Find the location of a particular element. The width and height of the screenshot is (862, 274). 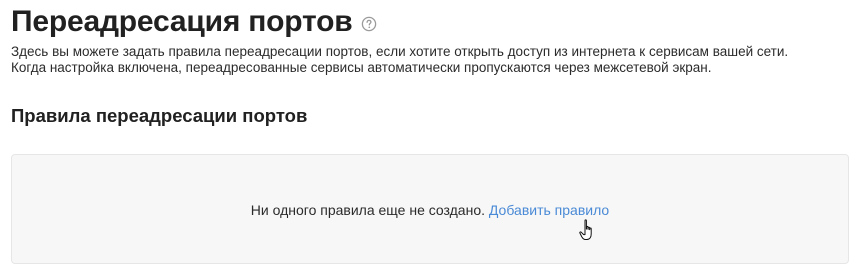

help-circle-icon is located at coordinates (369, 24).